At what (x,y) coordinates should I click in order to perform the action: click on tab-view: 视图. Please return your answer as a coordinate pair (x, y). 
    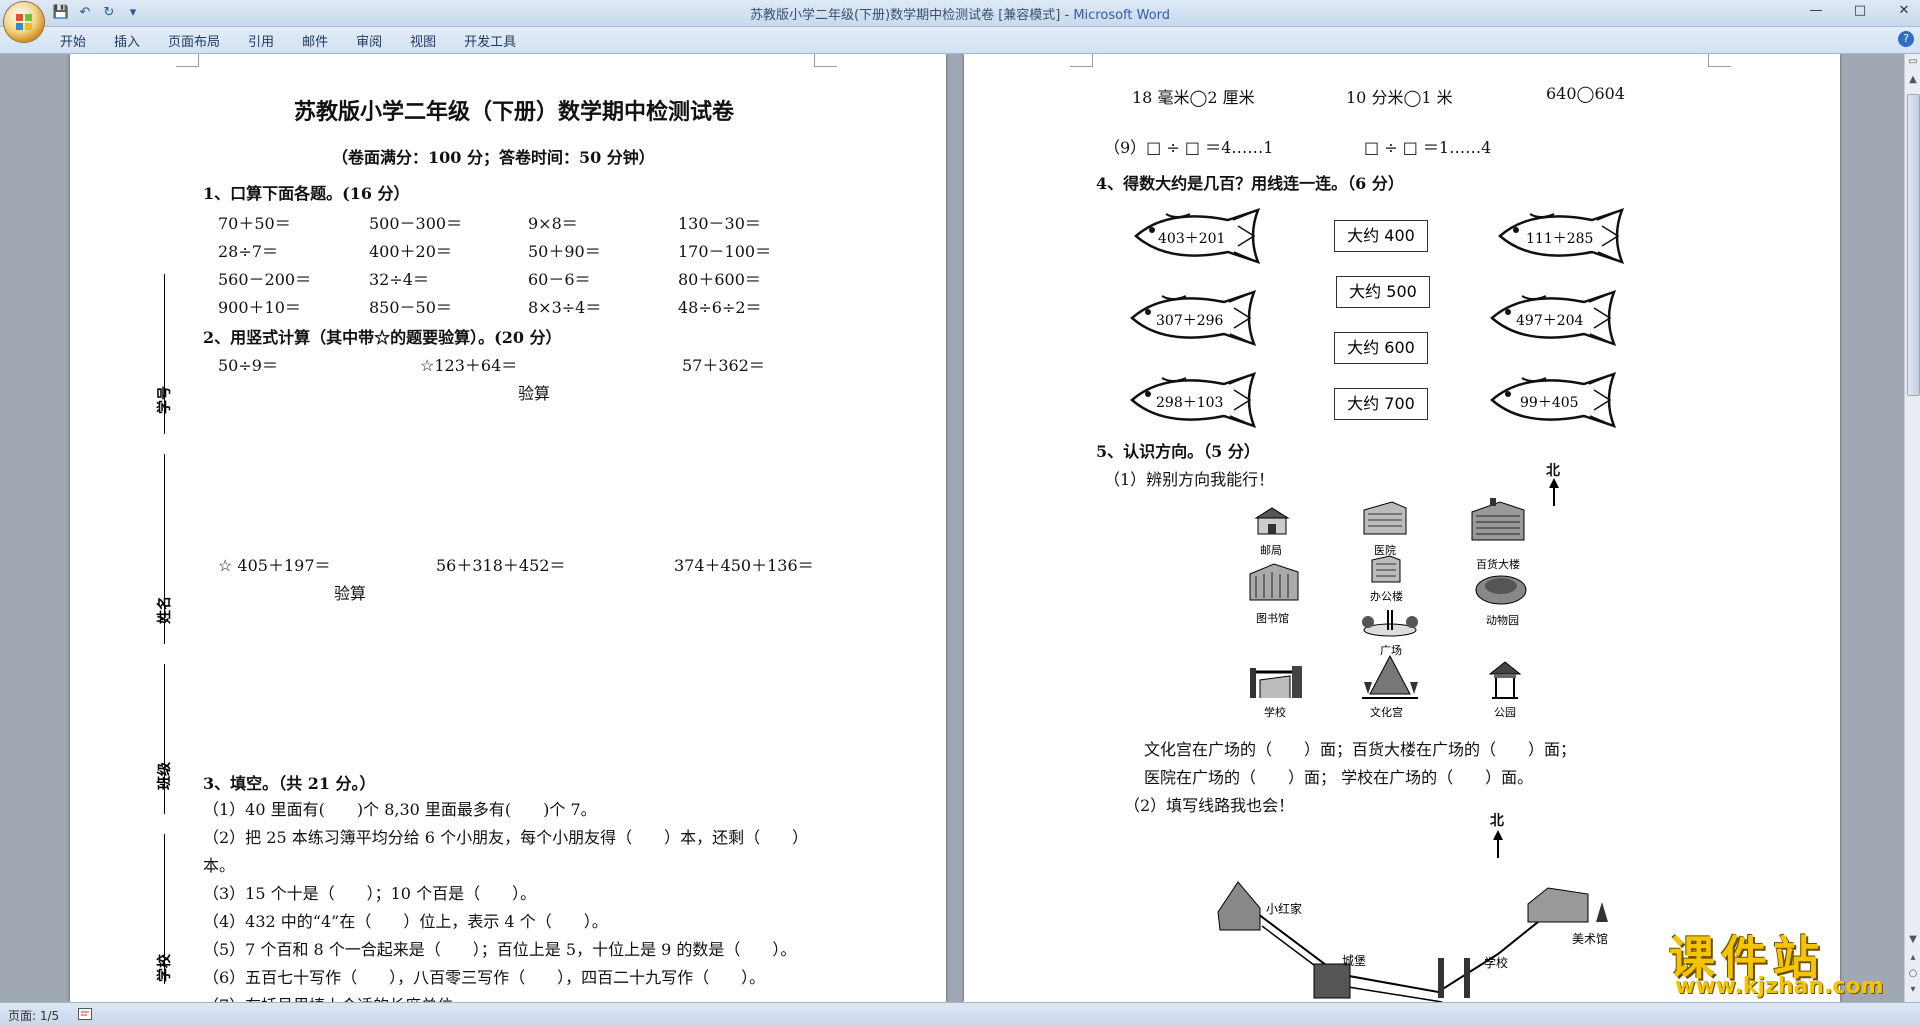
    Looking at the image, I should click on (423, 40).